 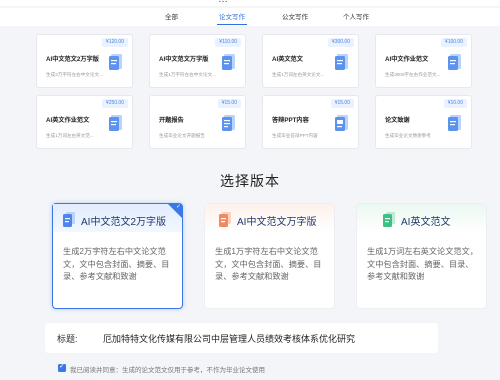 I want to click on title-label: 标题:, so click(x=67, y=339).